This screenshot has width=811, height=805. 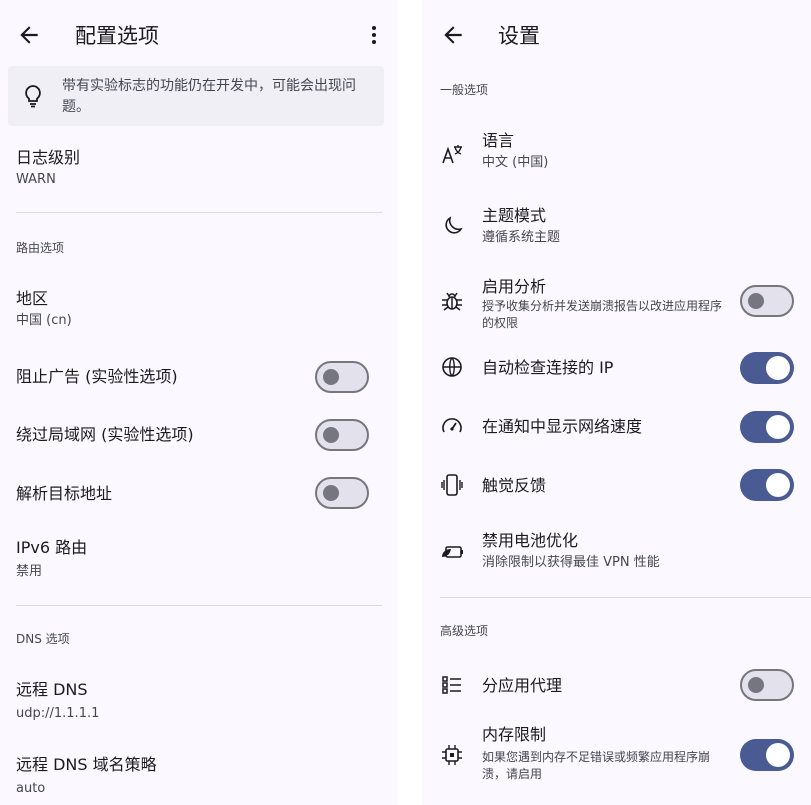 What do you see at coordinates (498, 140) in the screenshot?
I see `language-title: 语言` at bounding box center [498, 140].